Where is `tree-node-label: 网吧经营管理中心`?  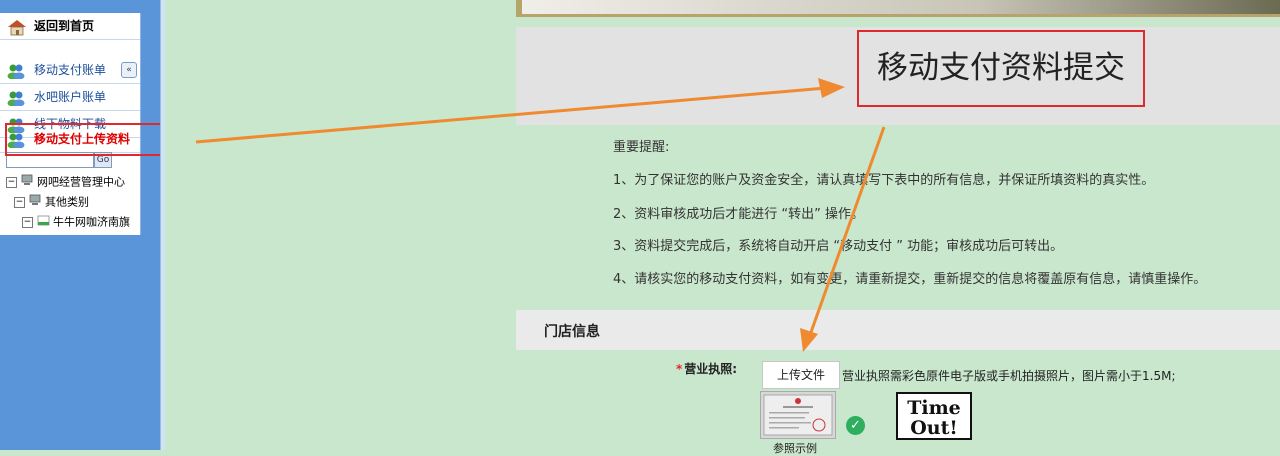 tree-node-label: 网吧经营管理中心 is located at coordinates (81, 182).